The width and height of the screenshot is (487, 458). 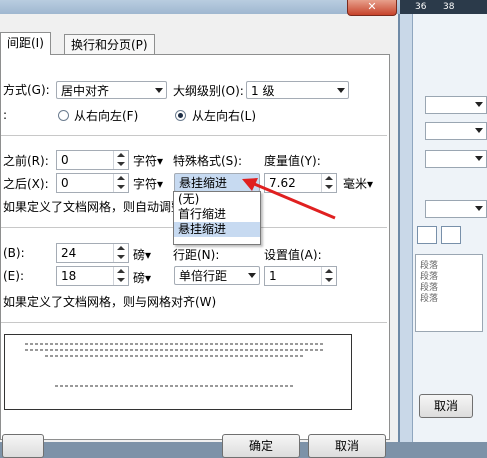 What do you see at coordinates (23, 446) in the screenshot?
I see `tabs-button` at bounding box center [23, 446].